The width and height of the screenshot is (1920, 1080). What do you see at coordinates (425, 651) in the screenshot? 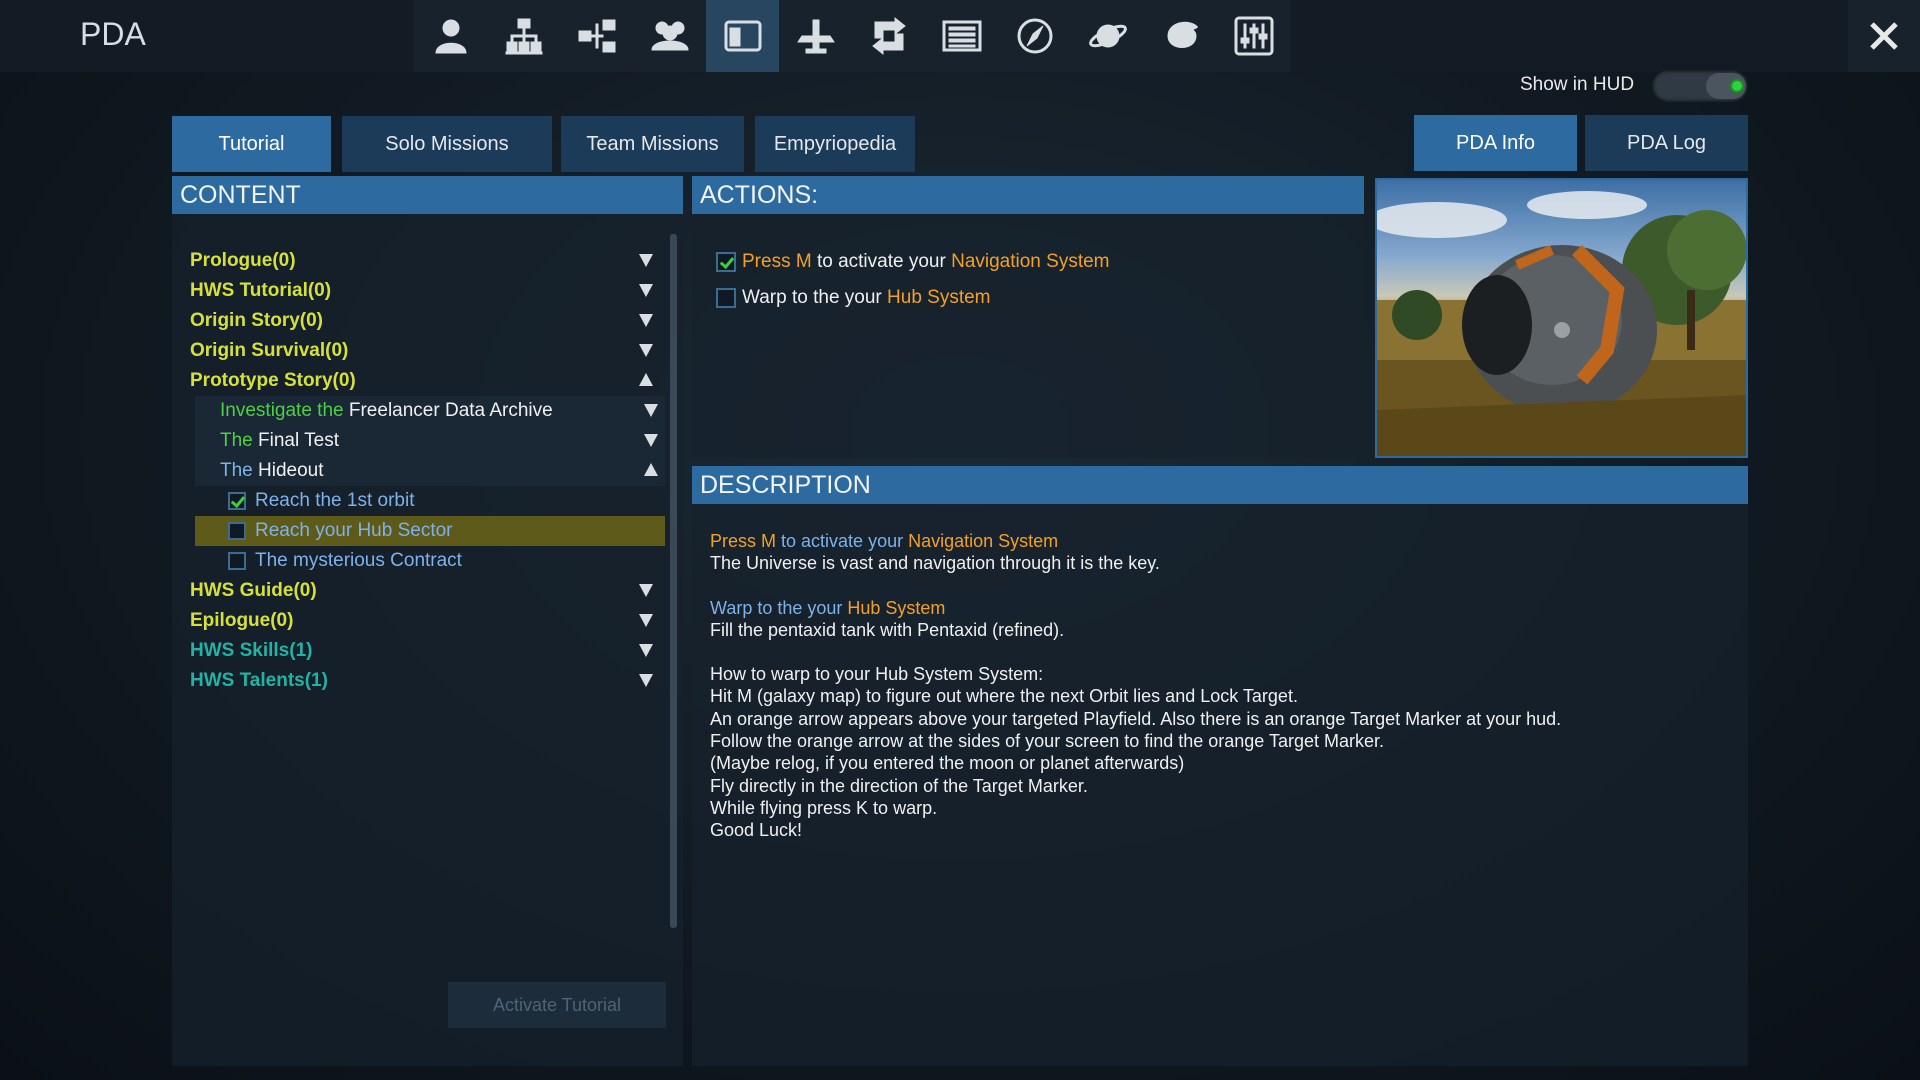
I see `list-item-hws-skills: HWS Skills(1)` at bounding box center [425, 651].